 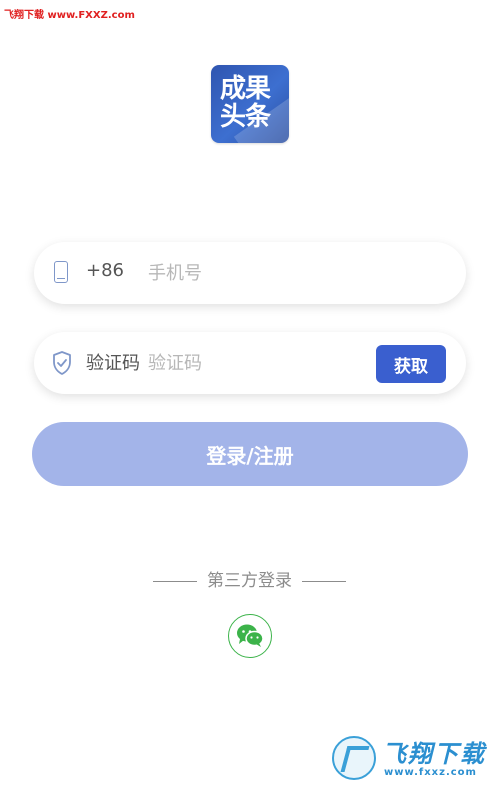 What do you see at coordinates (430, 772) in the screenshot?
I see `watermark-url: www.fxxz.com` at bounding box center [430, 772].